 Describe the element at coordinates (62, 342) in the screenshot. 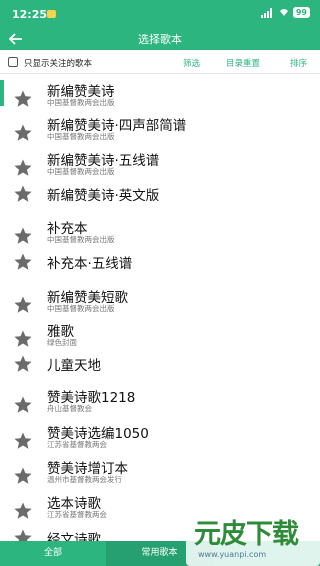

I see `songbook-subtitle: 绿色封面` at that location.